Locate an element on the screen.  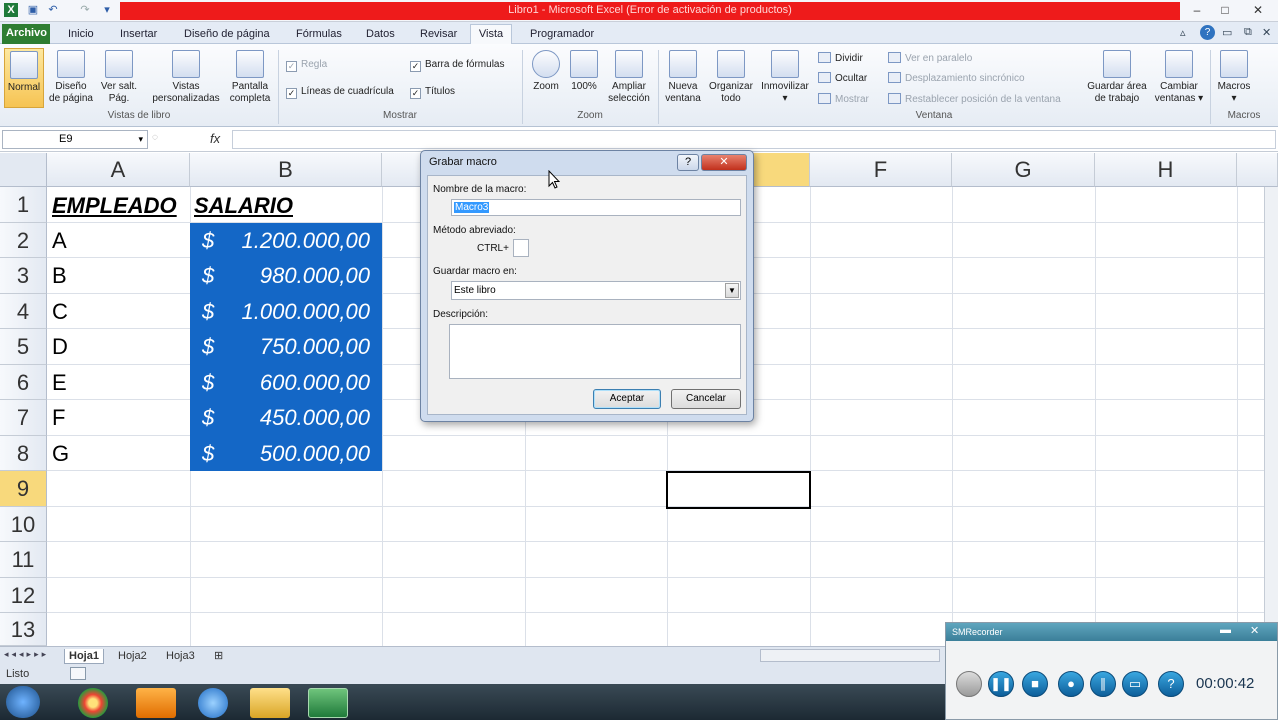
close-window-button: ✕ is located at coordinates (1258, 10).